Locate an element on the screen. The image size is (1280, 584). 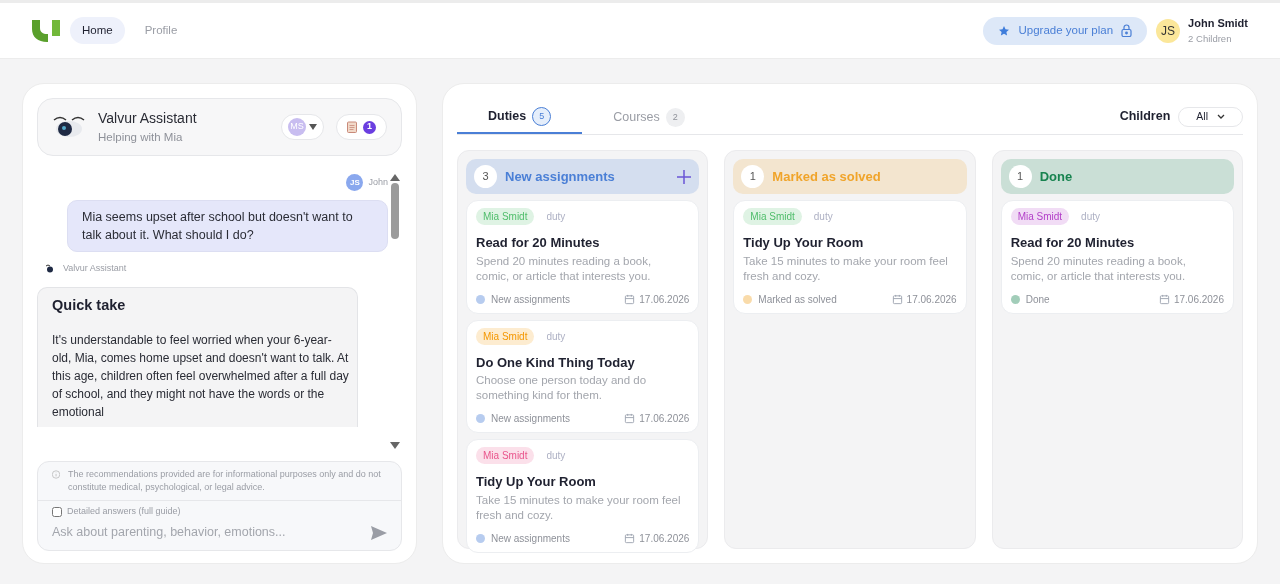
add-icon is located at coordinates (684, 176).